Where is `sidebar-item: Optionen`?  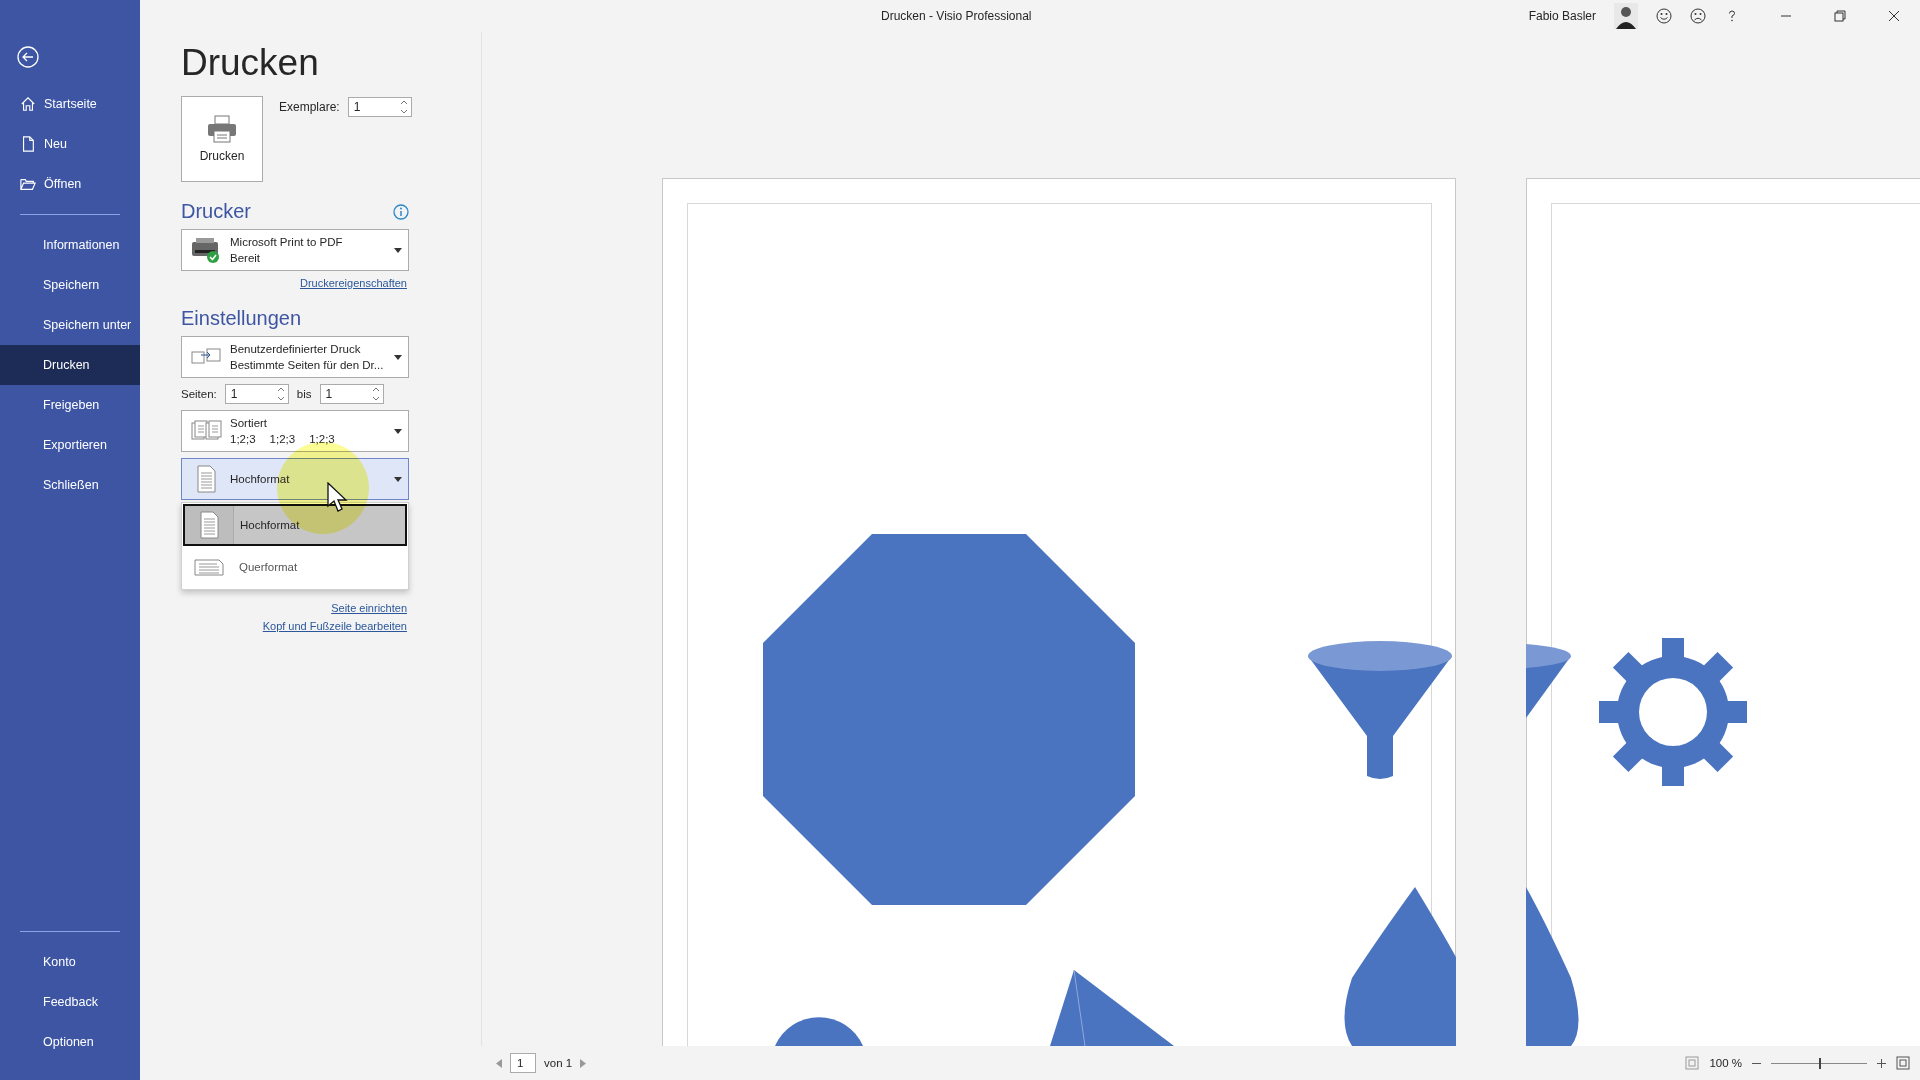 sidebar-item: Optionen is located at coordinates (70, 1042).